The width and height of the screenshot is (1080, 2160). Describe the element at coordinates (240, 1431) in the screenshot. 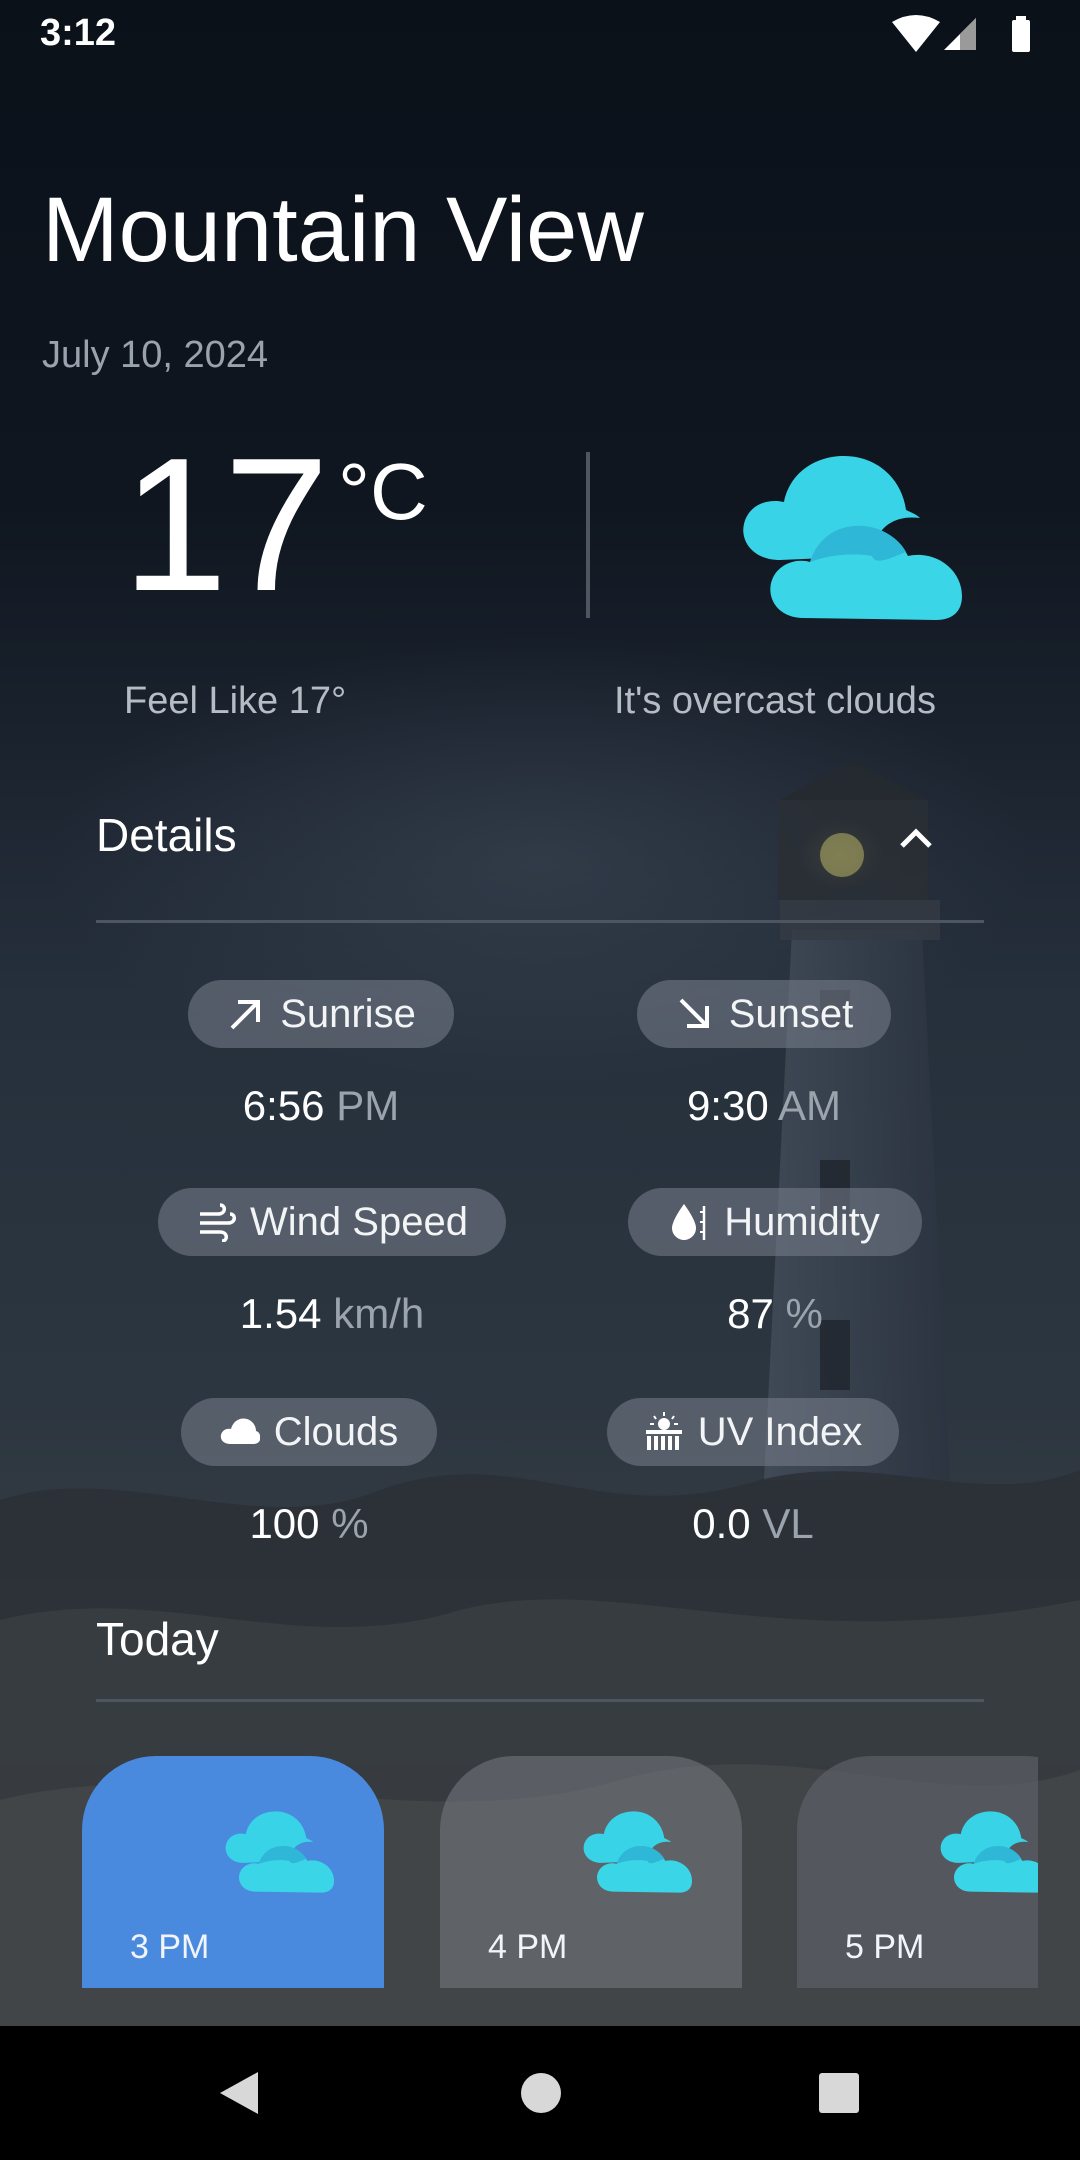

I see `cloud-icon` at that location.